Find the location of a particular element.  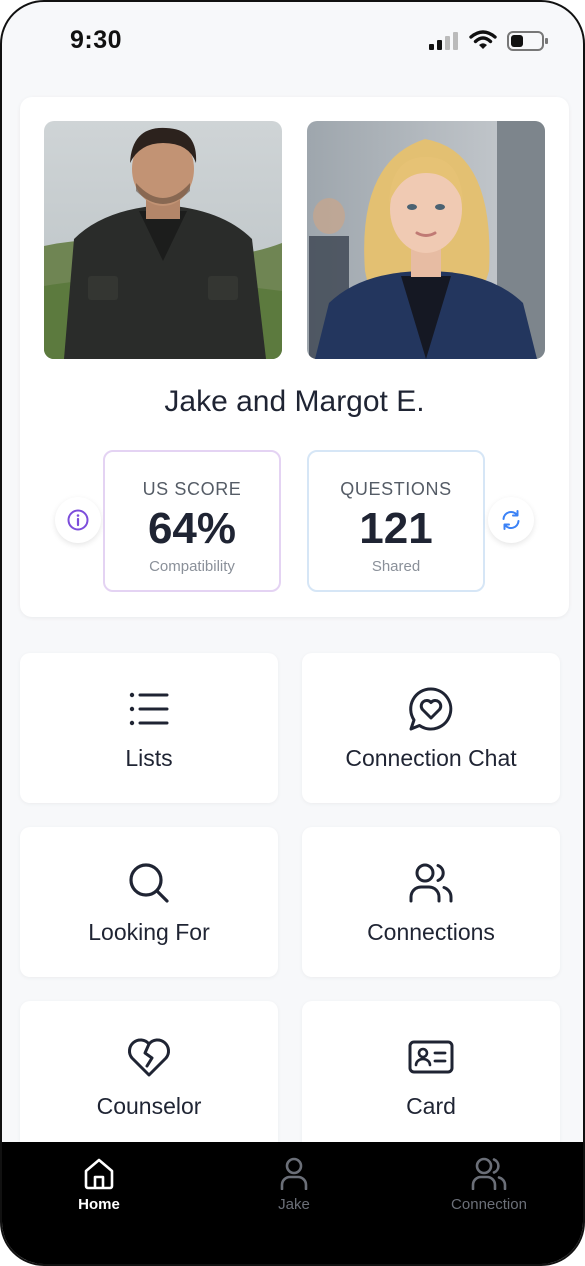

tab-home-label: Home is located at coordinates (99, 1204).